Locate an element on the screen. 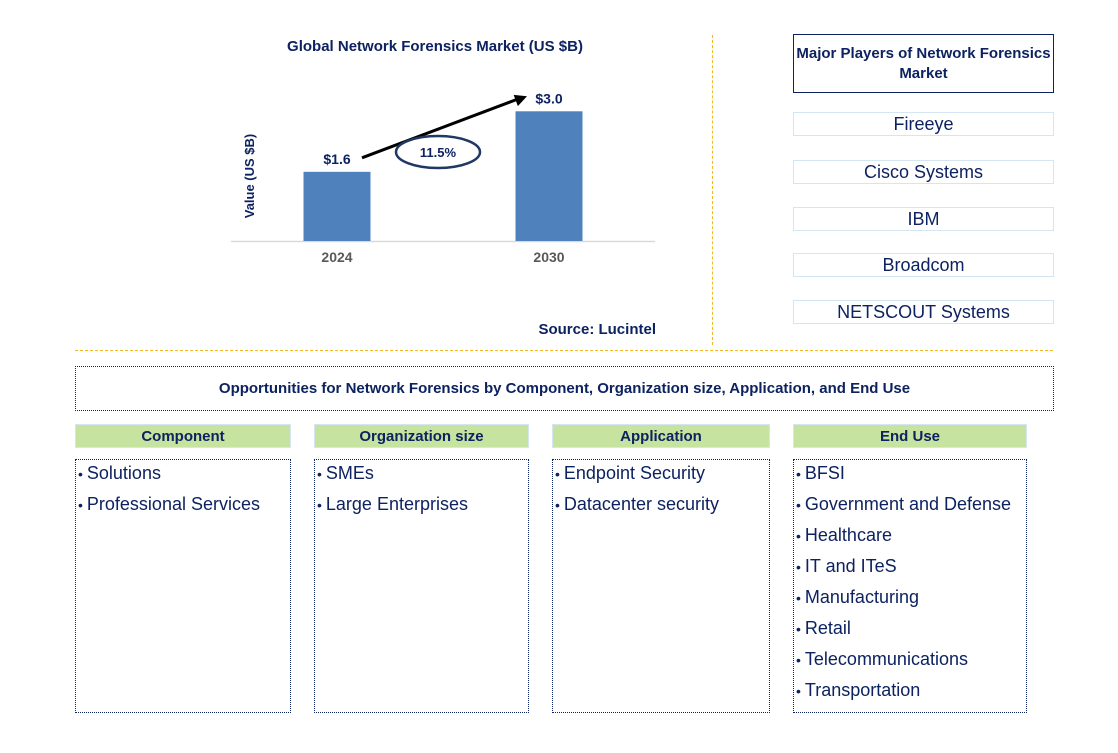 The width and height of the screenshot is (1118, 753). player-item: Fireeye is located at coordinates (923, 124).